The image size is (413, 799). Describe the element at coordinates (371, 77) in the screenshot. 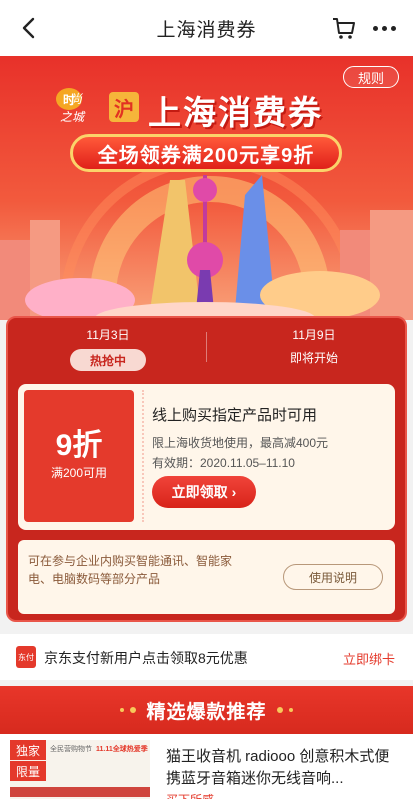

I see `rules-button: 规则` at that location.